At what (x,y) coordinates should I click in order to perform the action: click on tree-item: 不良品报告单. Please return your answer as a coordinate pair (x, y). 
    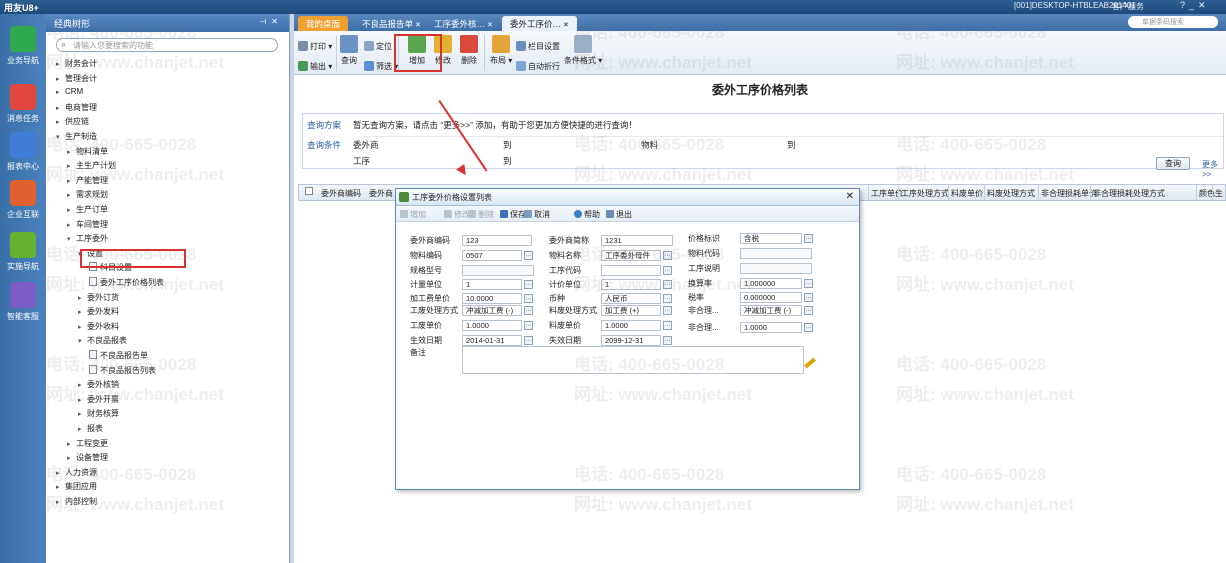
    Looking at the image, I should click on (118, 355).